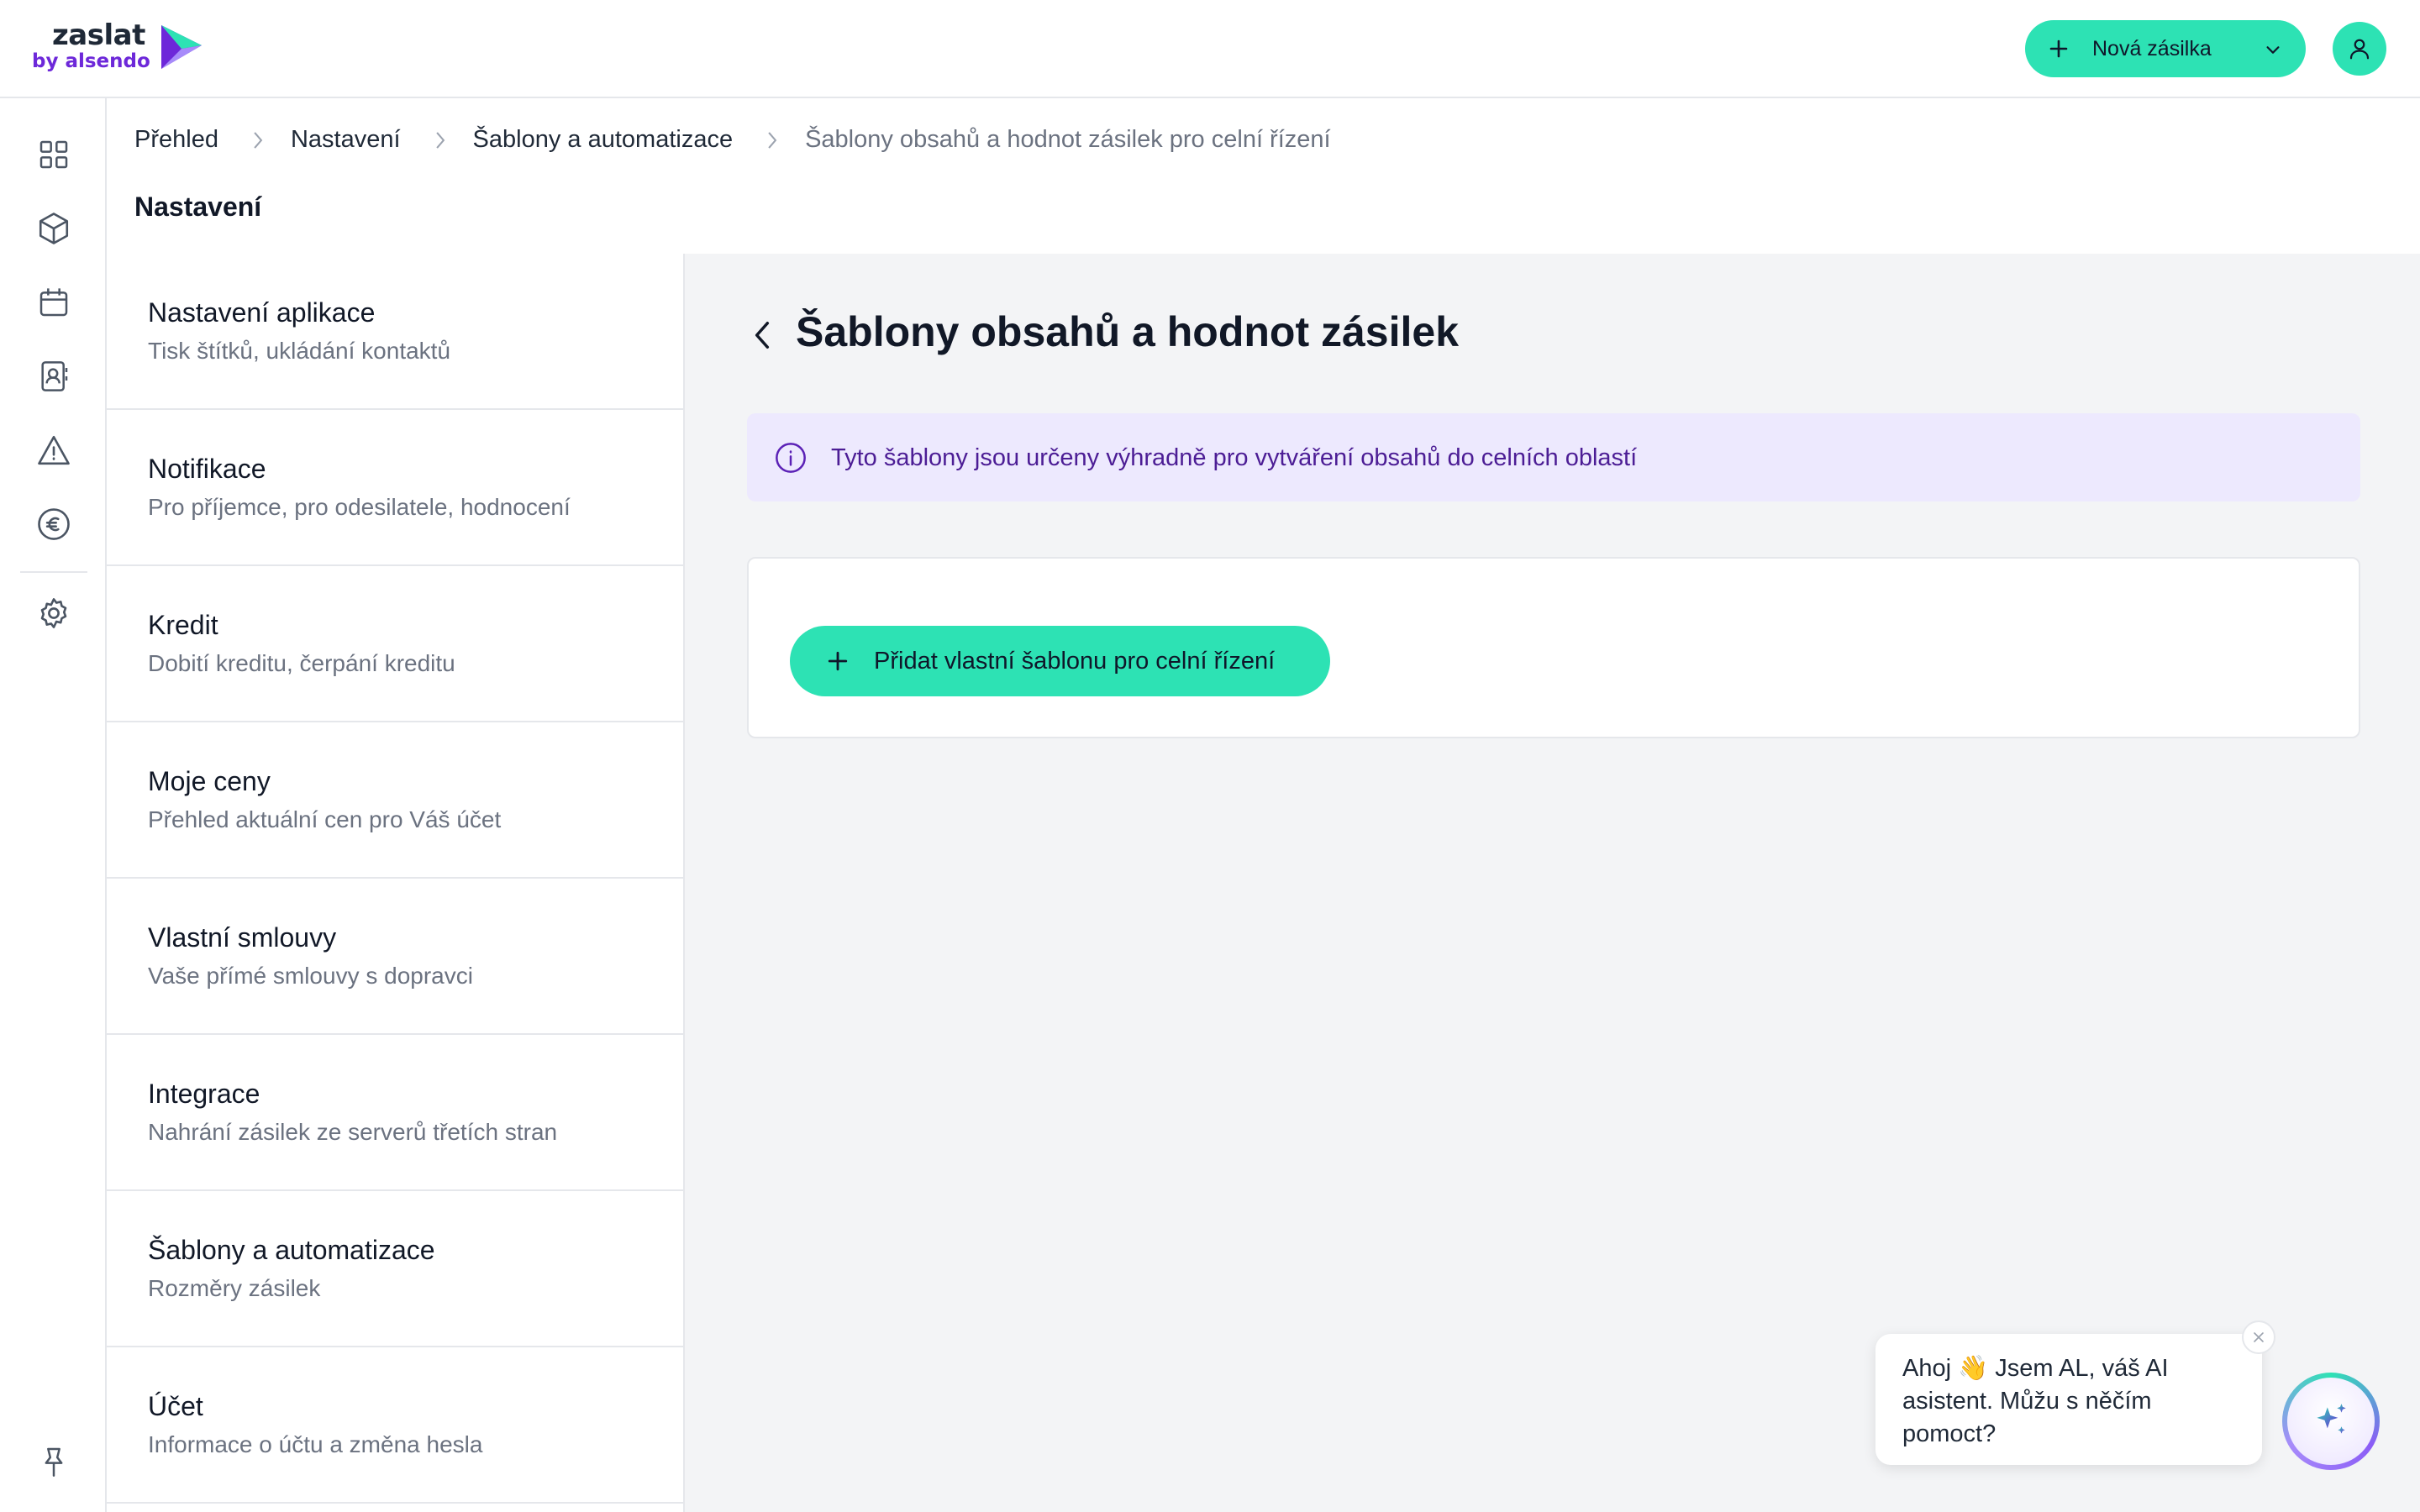 This screenshot has width=2420, height=1512. What do you see at coordinates (176, 140) in the screenshot?
I see `breadcrumb-item-prehled: Přehled` at bounding box center [176, 140].